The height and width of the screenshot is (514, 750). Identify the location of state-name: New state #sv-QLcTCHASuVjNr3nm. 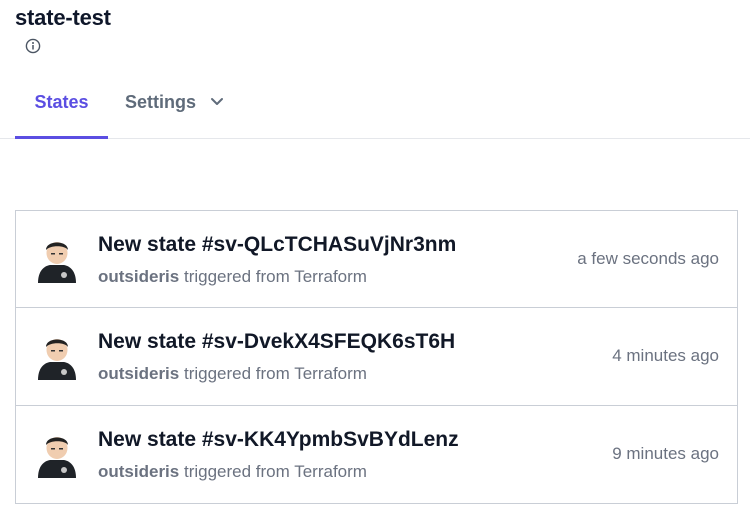
(277, 245).